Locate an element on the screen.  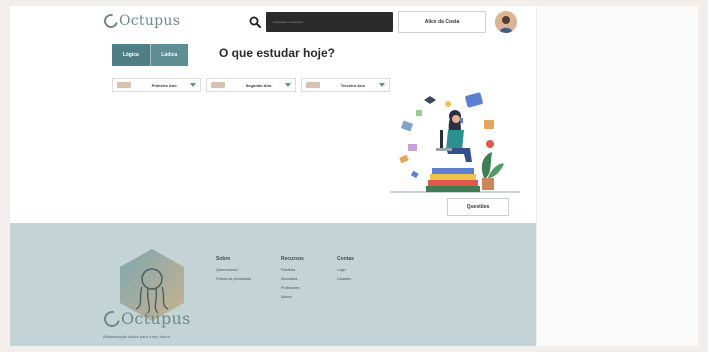
footer-link: Simulados is located at coordinates (292, 279).